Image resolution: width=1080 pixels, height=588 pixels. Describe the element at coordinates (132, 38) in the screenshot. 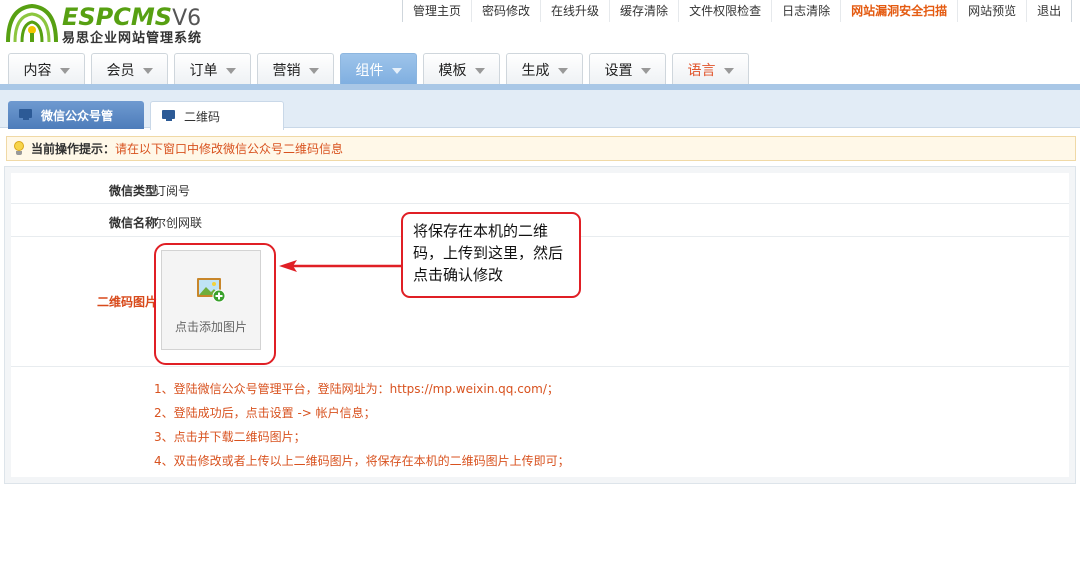

I see `logo-subtitle: 易思企业网站管理系统` at that location.